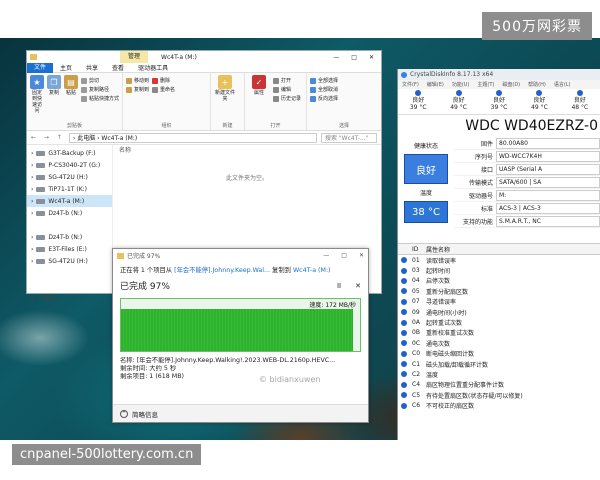  I want to click on menu-disk: 磁盘(D), so click(511, 84).